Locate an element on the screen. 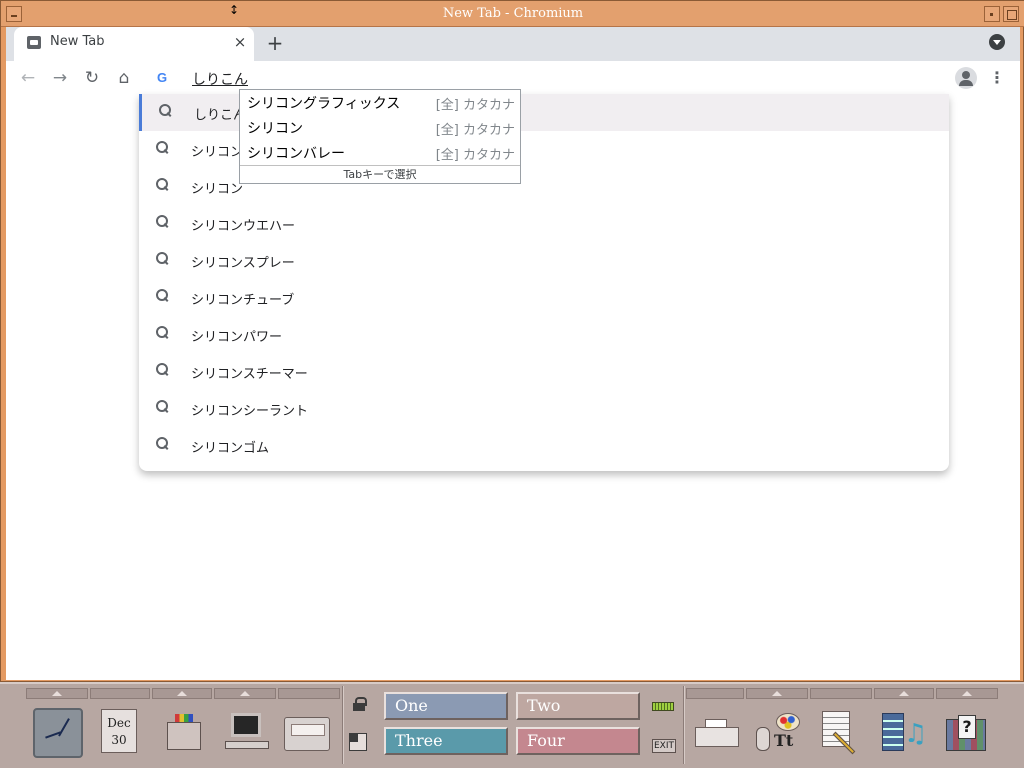 The width and height of the screenshot is (1024, 768). window-maximize-button is located at coordinates (1011, 14).